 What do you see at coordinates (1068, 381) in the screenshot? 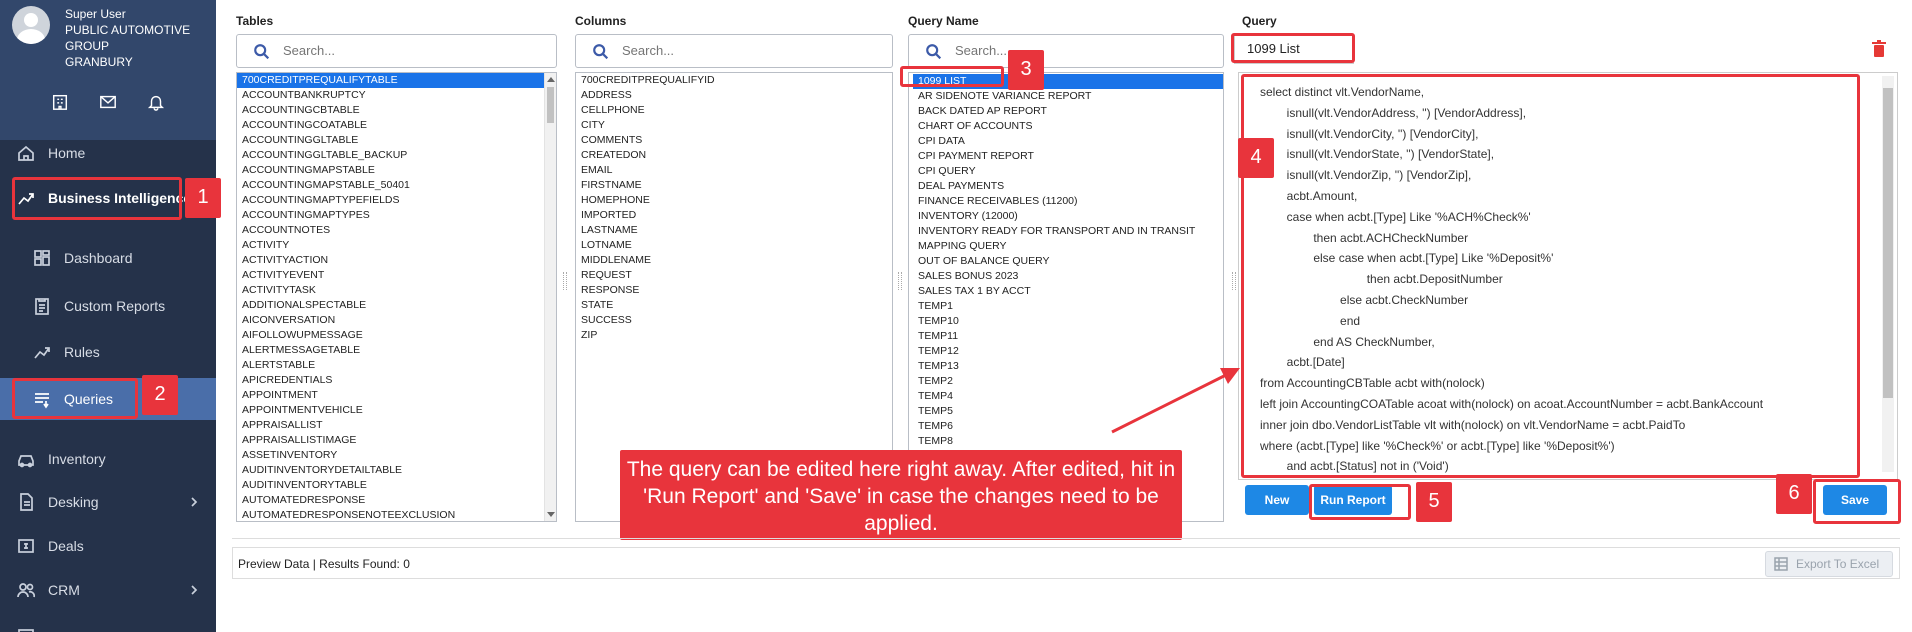
I see `query-name-row: TEMP2` at bounding box center [1068, 381].